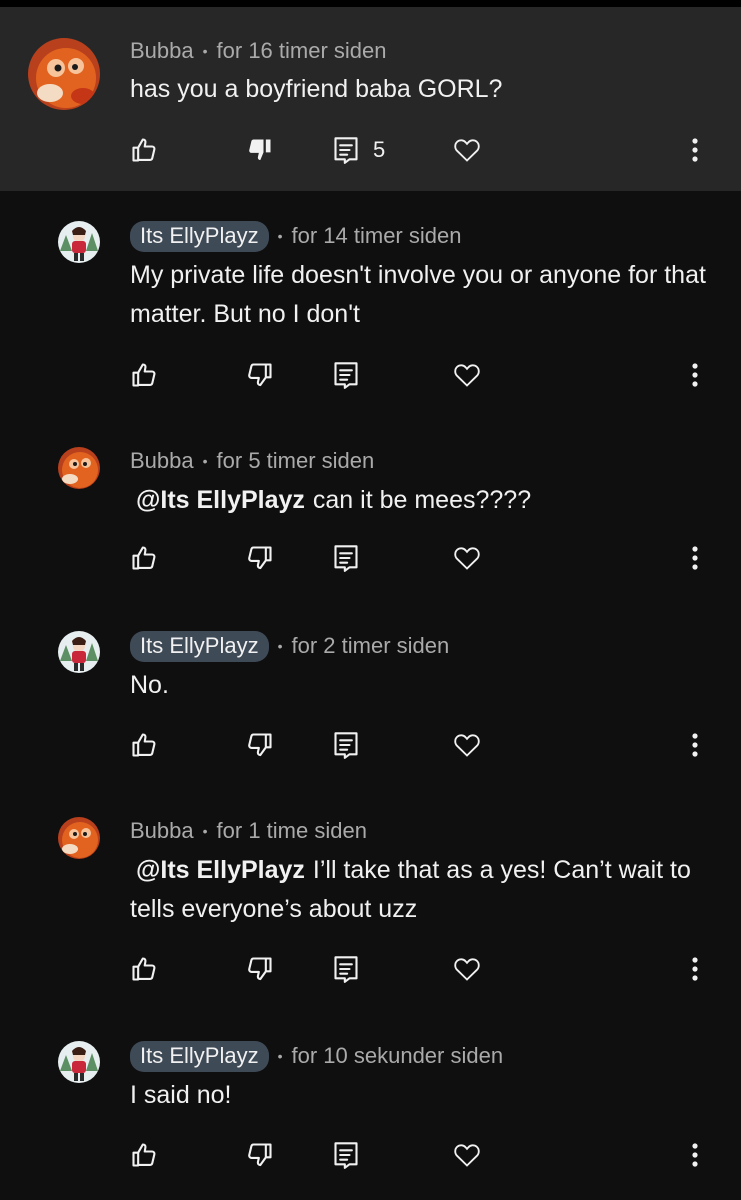 The width and height of the screenshot is (741, 1200). I want to click on comment-meta: Bubba • for 16 timer siden, so click(258, 51).